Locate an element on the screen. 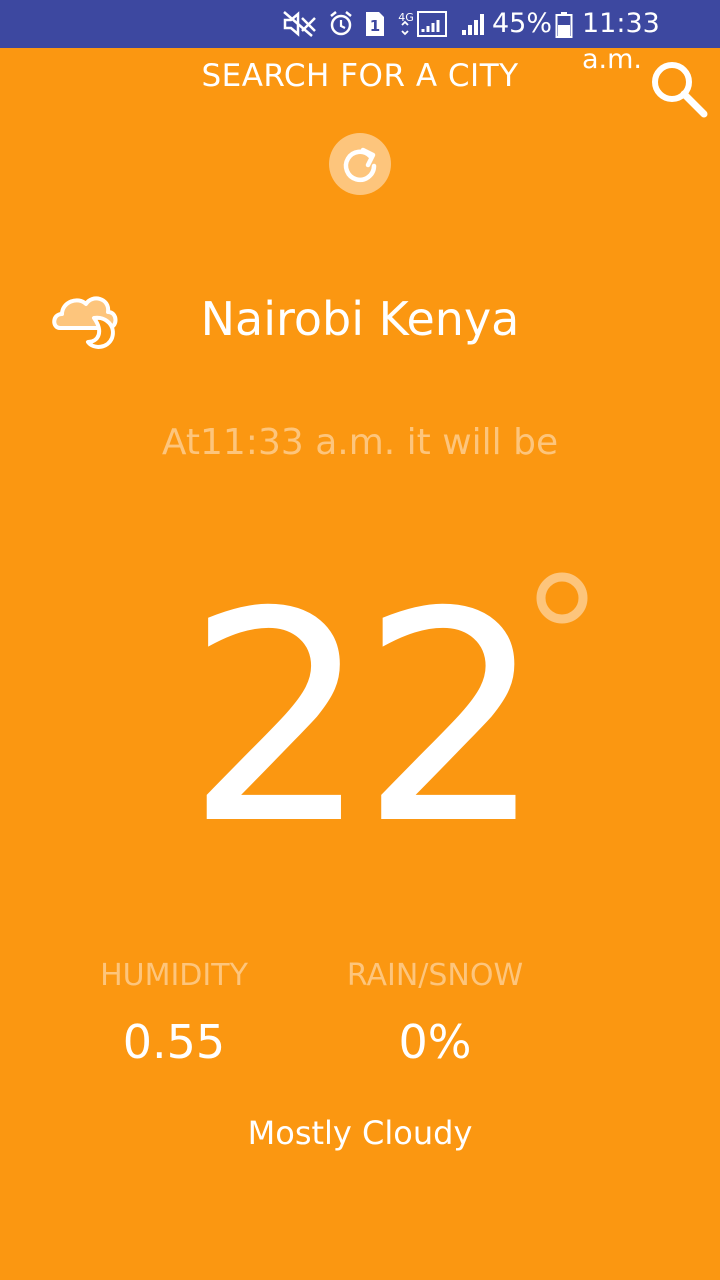 Image resolution: width=720 pixels, height=1280 pixels. status-bar: 1 4G 45% 11:33 a.m. is located at coordinates (360, 37).